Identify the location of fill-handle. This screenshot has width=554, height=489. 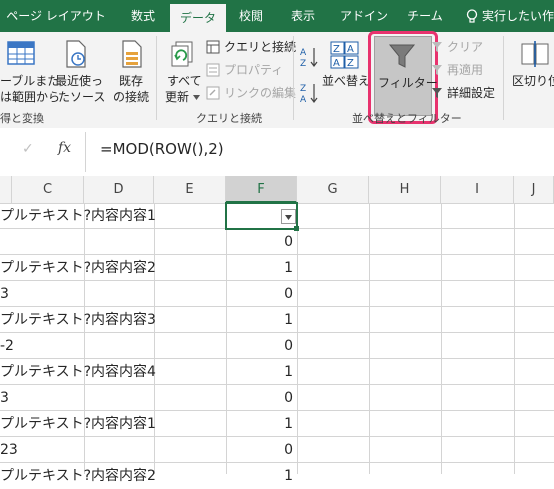
(296, 228).